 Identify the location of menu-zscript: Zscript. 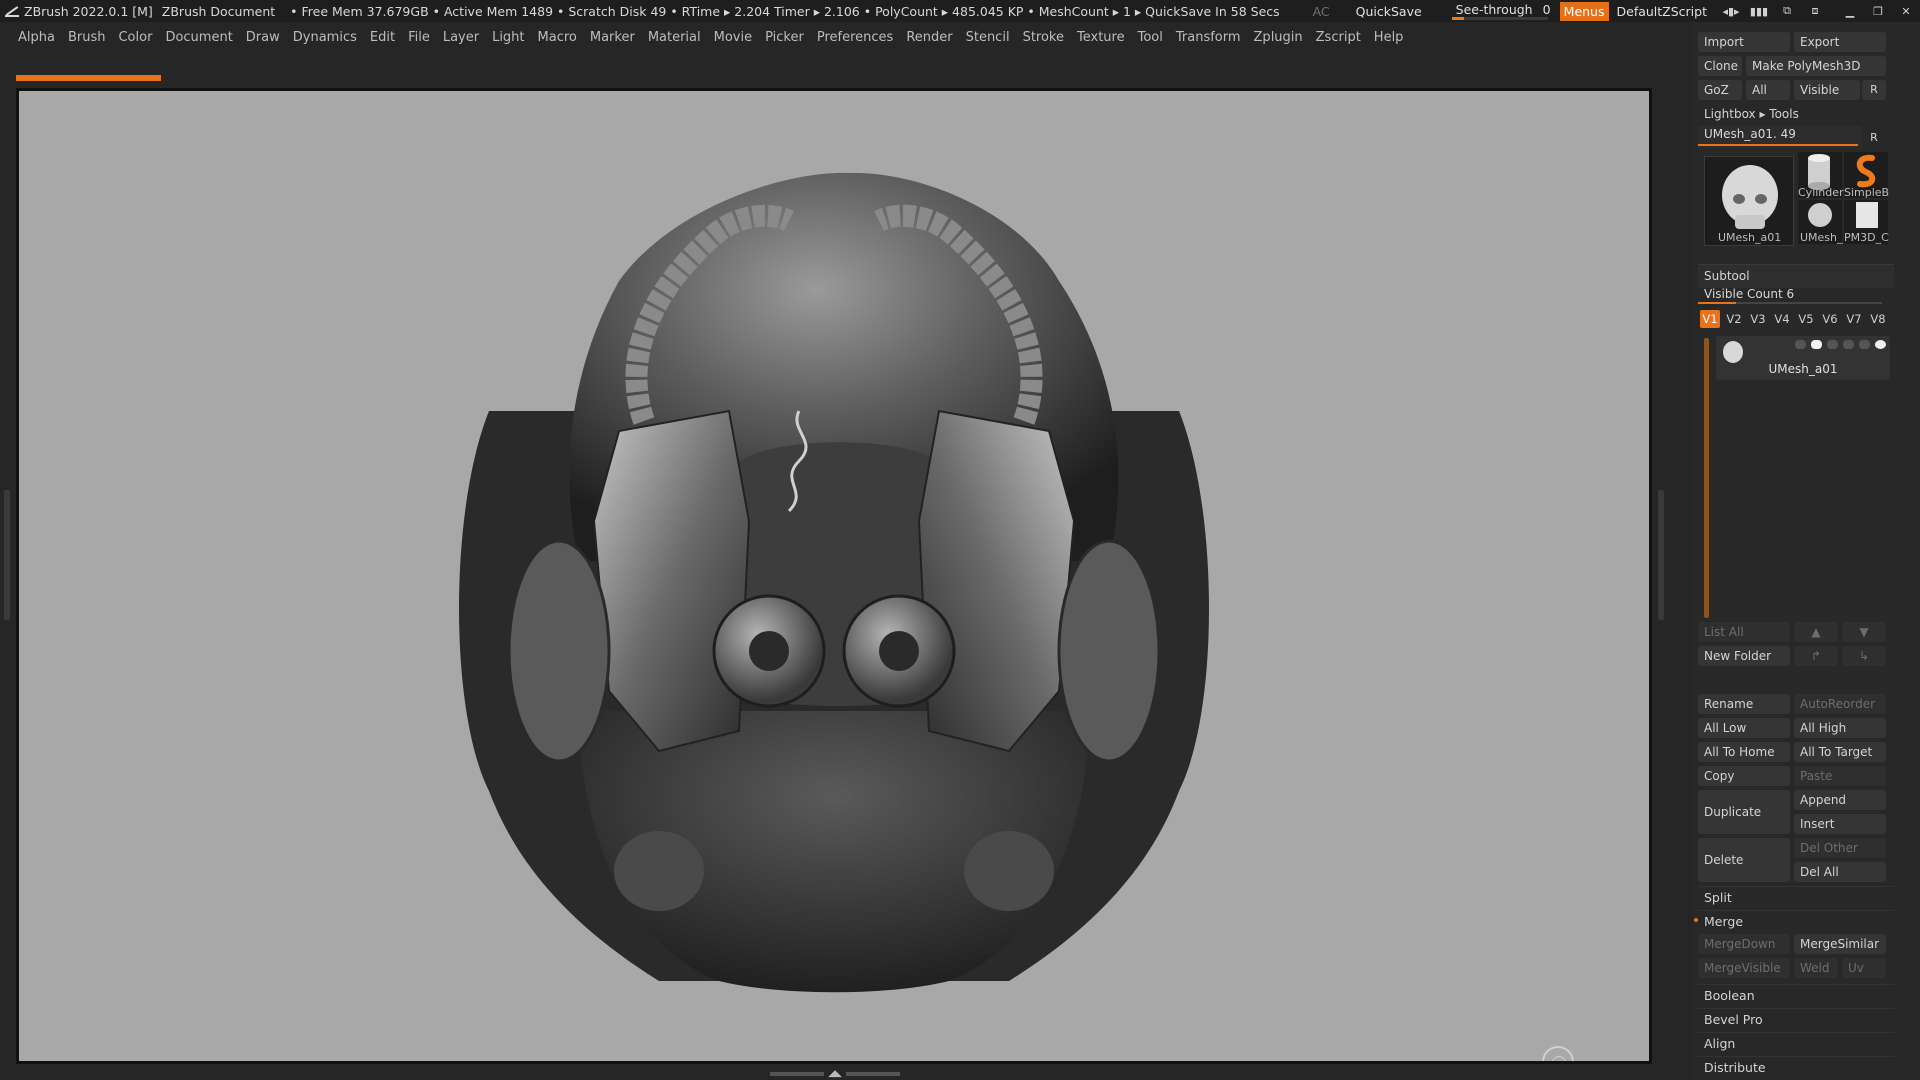
(1338, 37).